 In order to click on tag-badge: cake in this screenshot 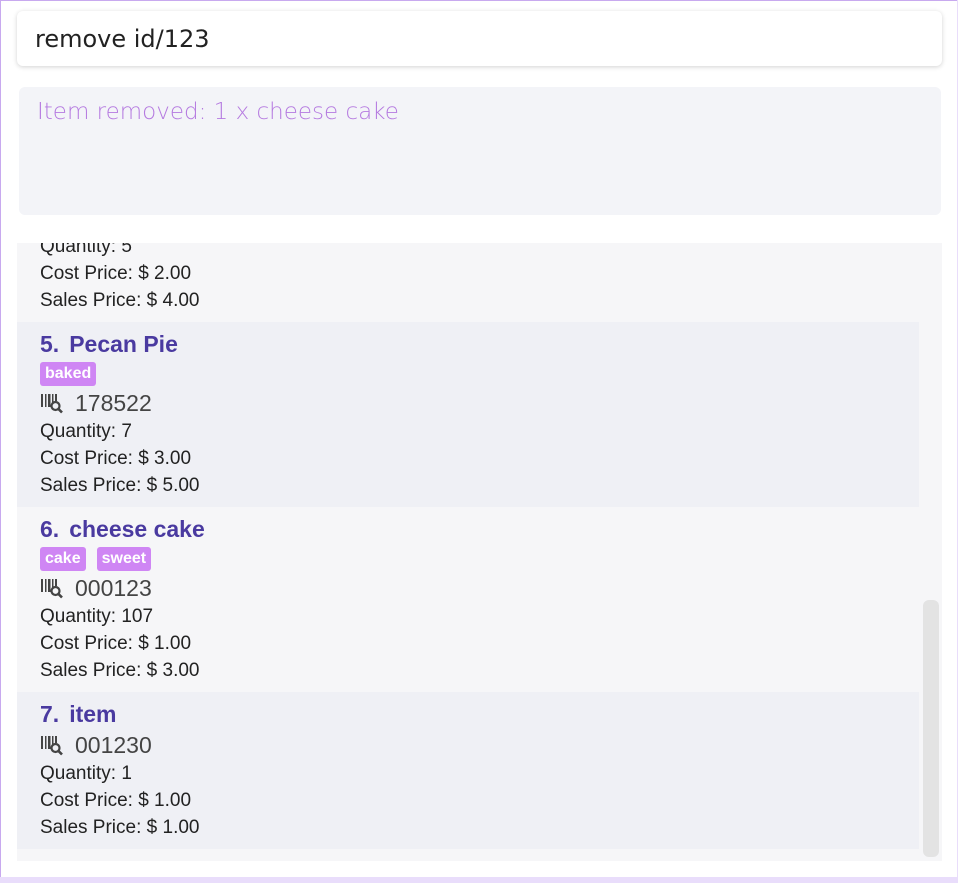, I will do `click(63, 559)`.